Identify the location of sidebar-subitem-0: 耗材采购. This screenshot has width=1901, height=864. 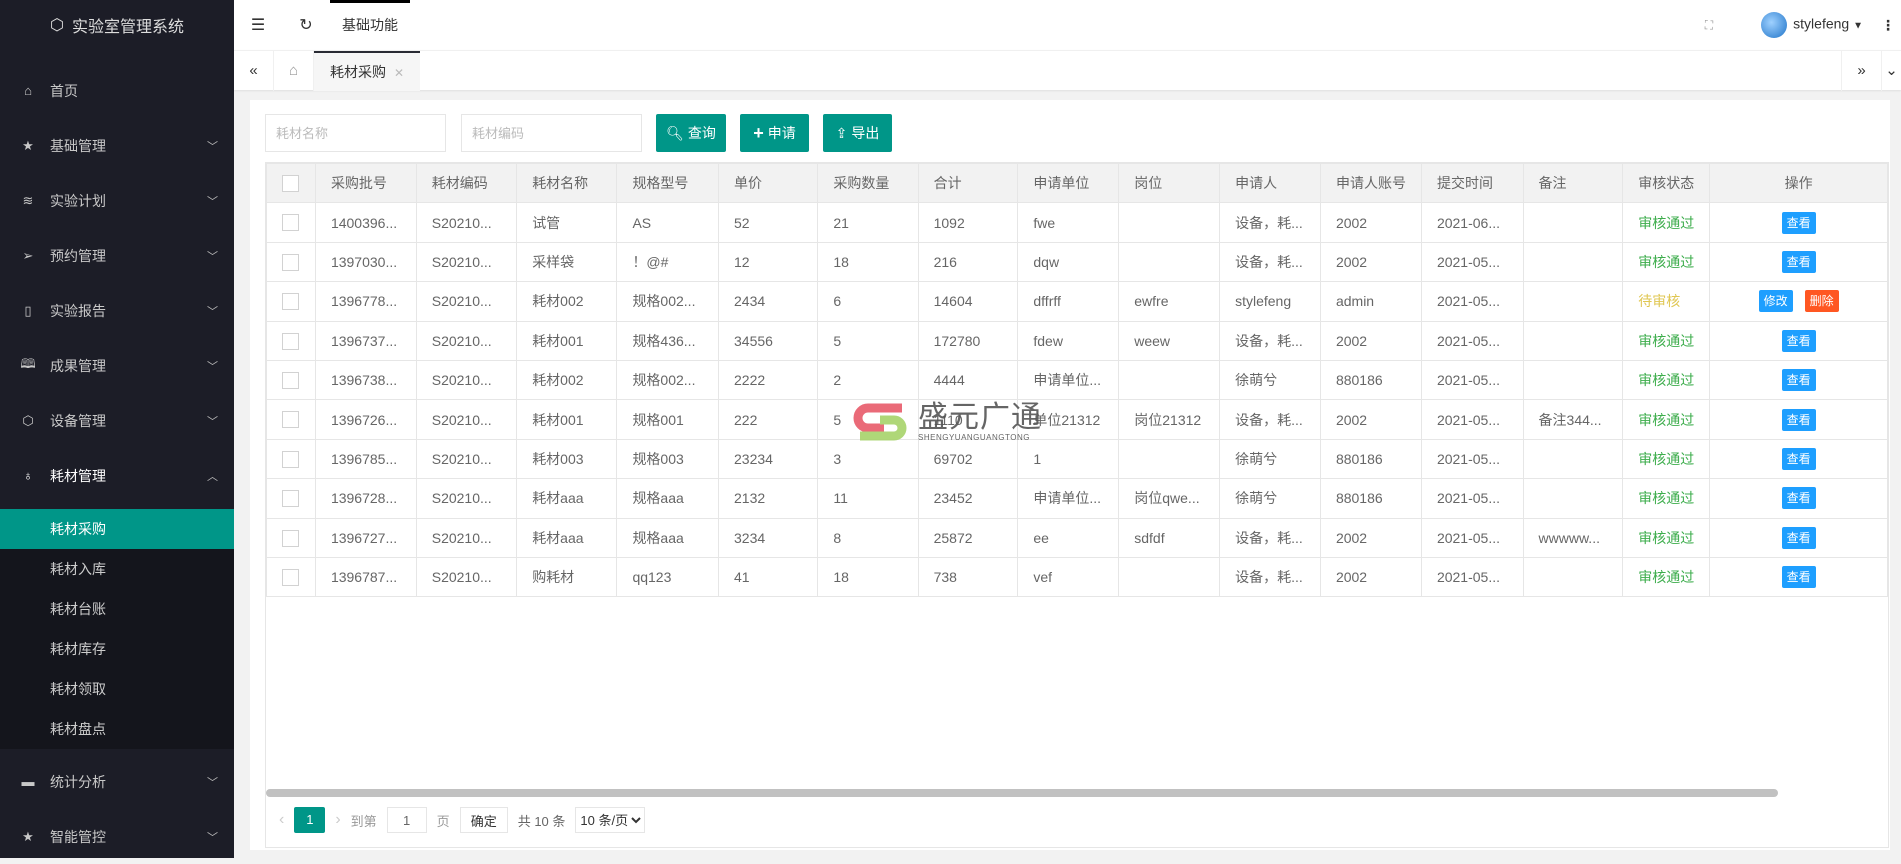
(117, 529).